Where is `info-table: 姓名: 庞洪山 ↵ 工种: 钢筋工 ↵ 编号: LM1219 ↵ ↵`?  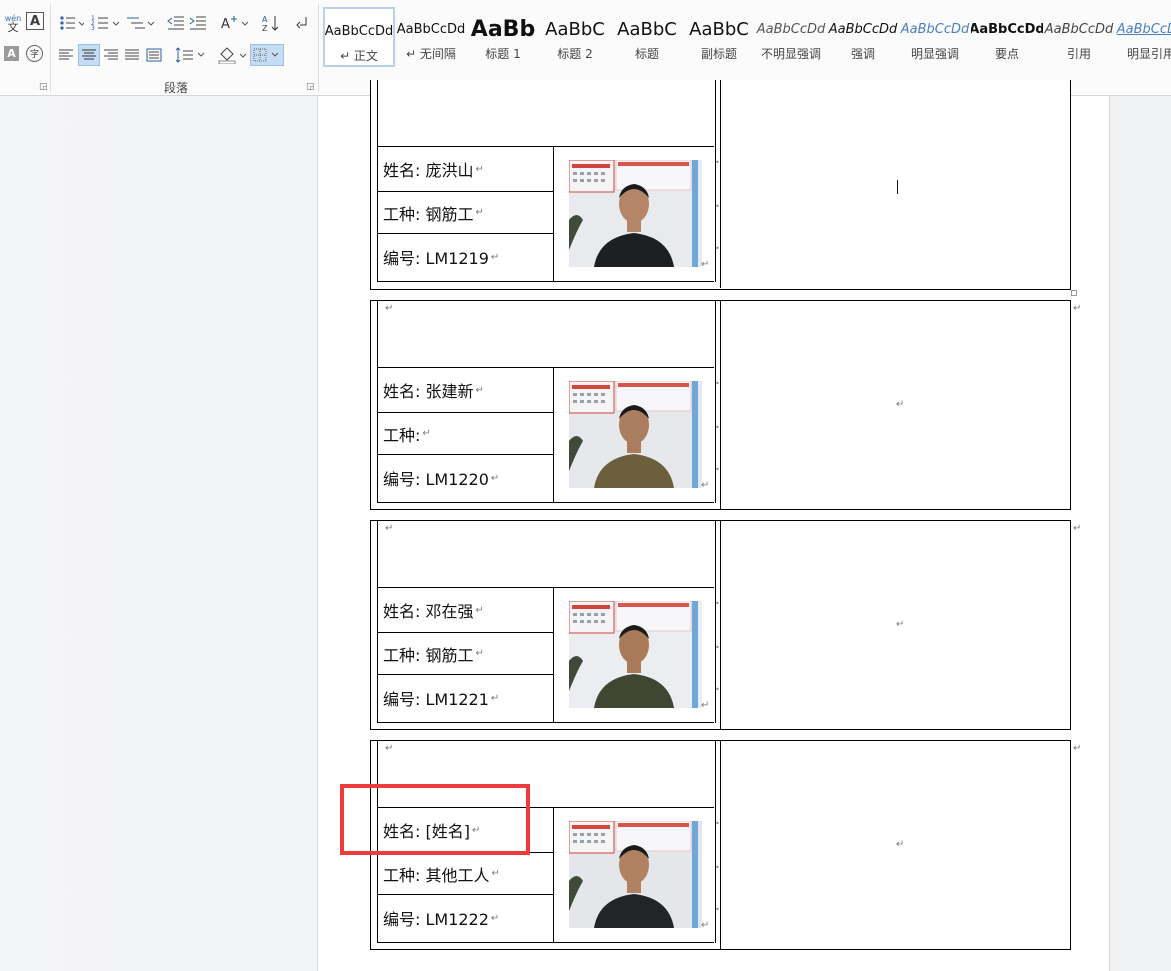 info-table: 姓名: 庞洪山 ↵ 工种: 钢筋工 ↵ 编号: LM1219 ↵ ↵ is located at coordinates (545, 214).